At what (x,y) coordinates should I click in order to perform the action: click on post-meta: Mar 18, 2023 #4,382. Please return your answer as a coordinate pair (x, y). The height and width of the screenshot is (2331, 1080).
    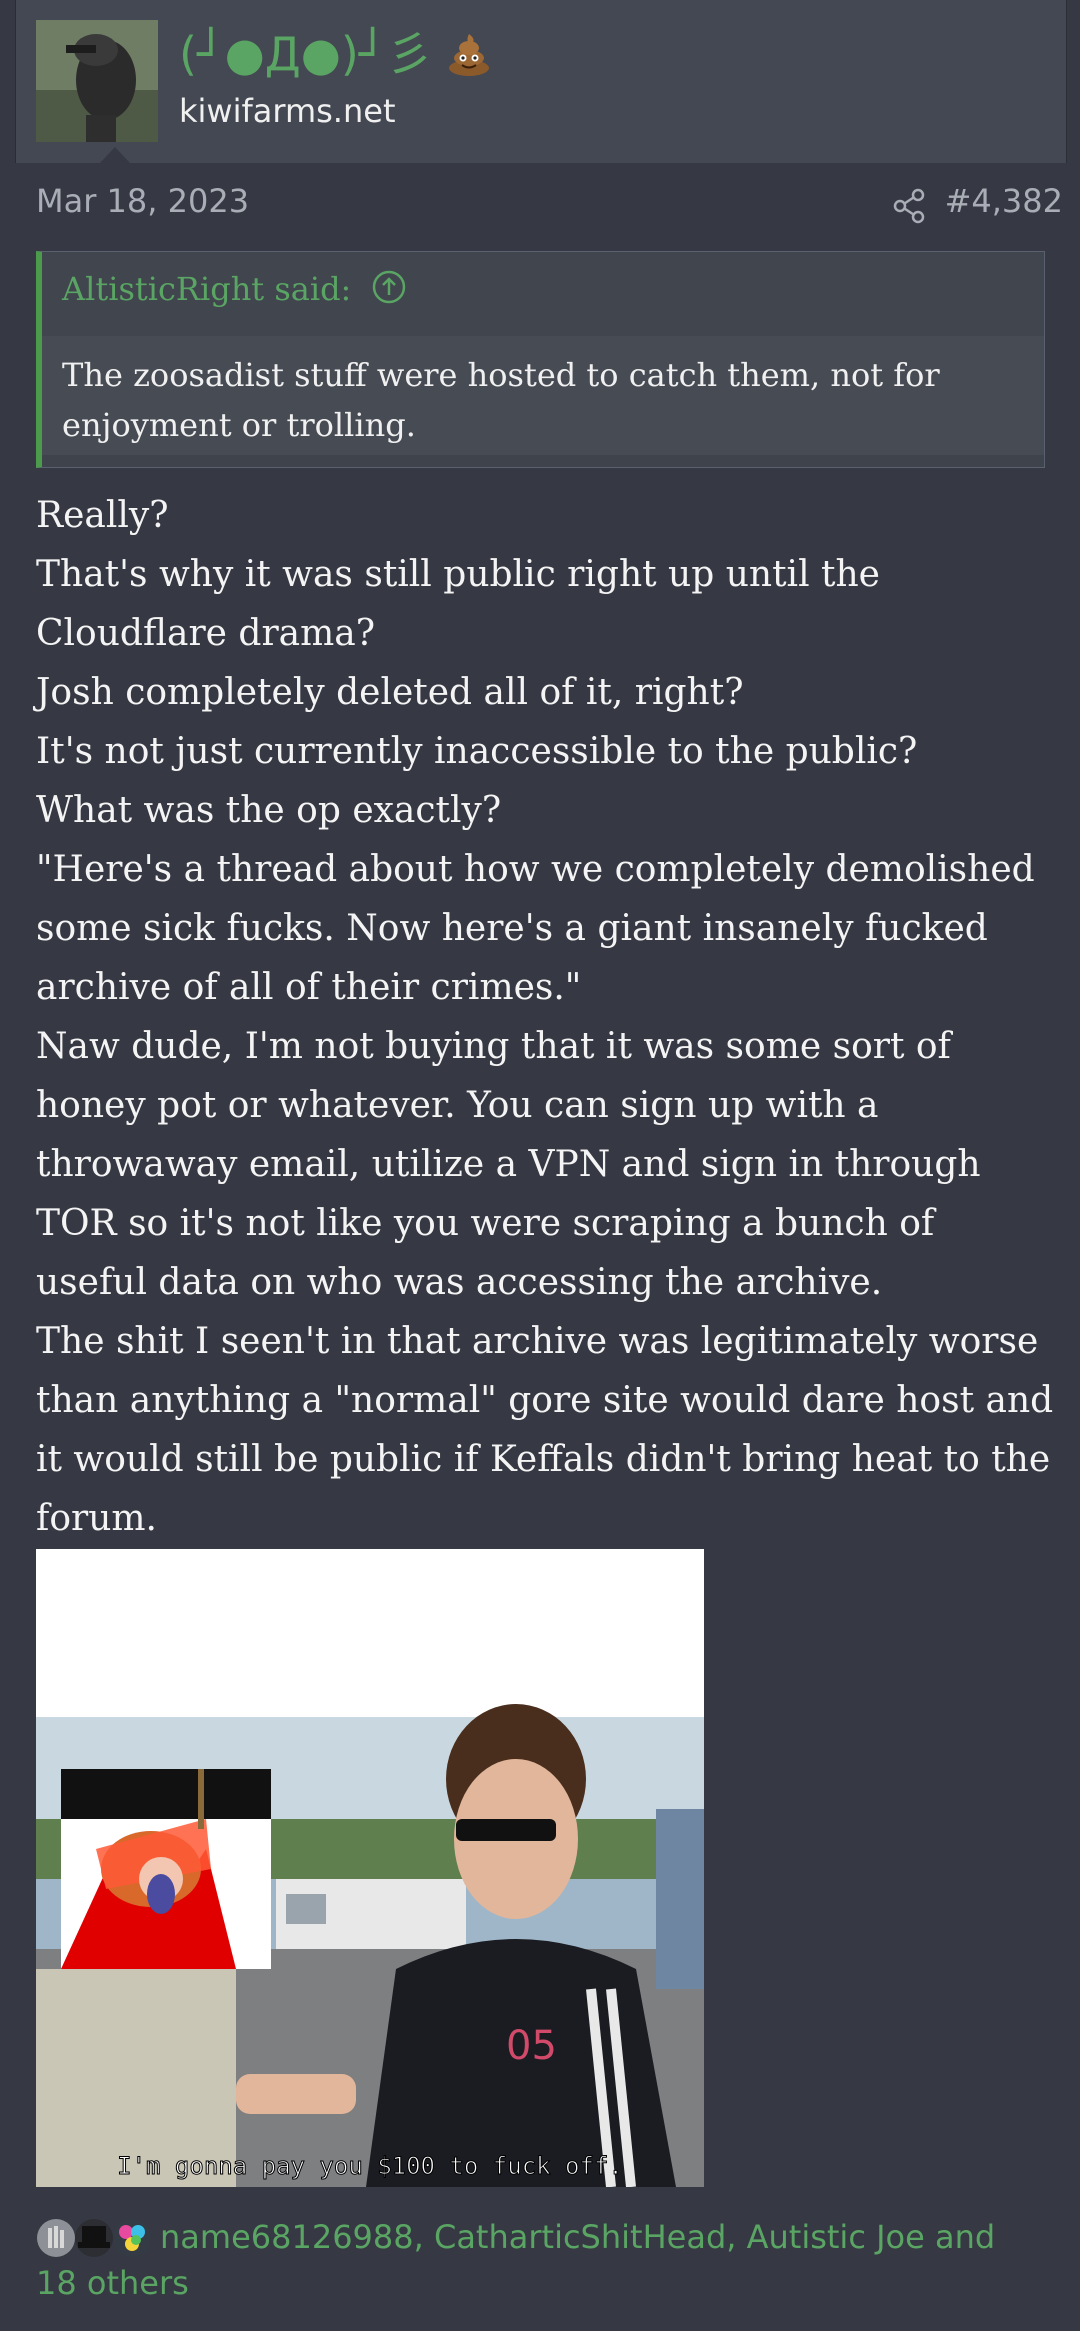
    Looking at the image, I should click on (549, 207).